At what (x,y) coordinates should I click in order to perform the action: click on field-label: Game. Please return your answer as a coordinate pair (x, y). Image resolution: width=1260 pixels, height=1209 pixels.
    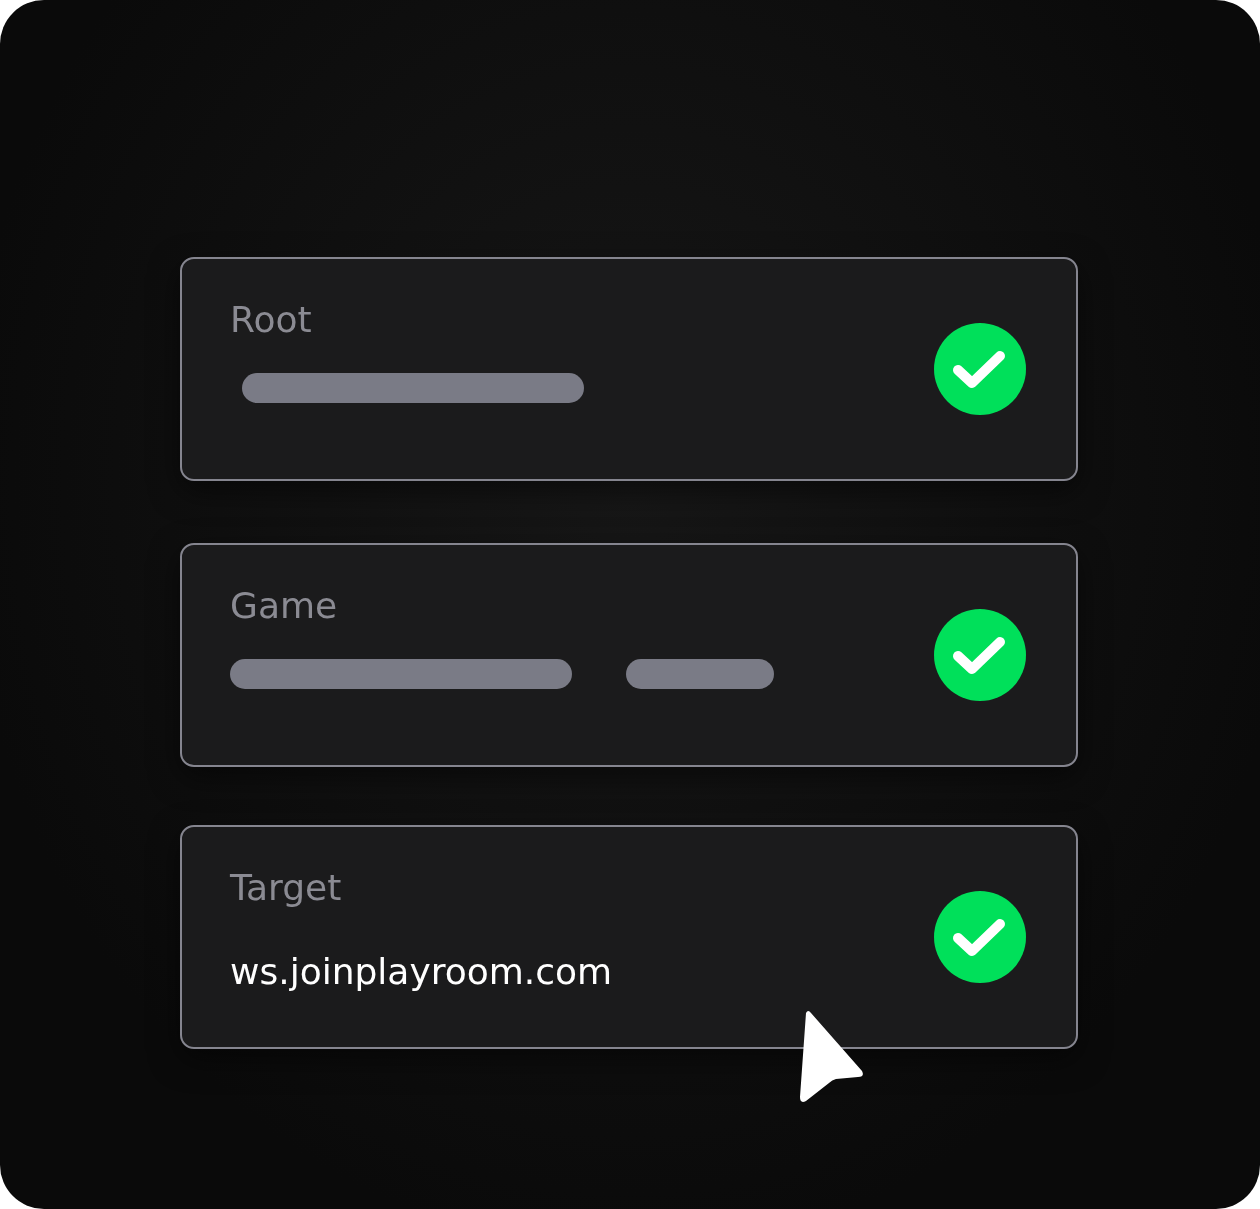
    Looking at the image, I should click on (284, 606).